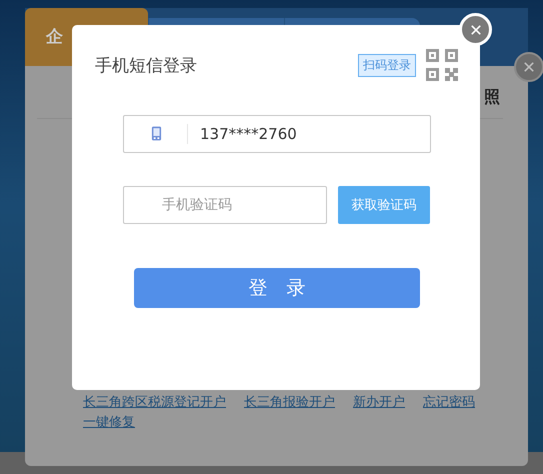 This screenshot has height=474, width=543. Describe the element at coordinates (146, 65) in the screenshot. I see `dialog-title: 手机短信登录` at that location.